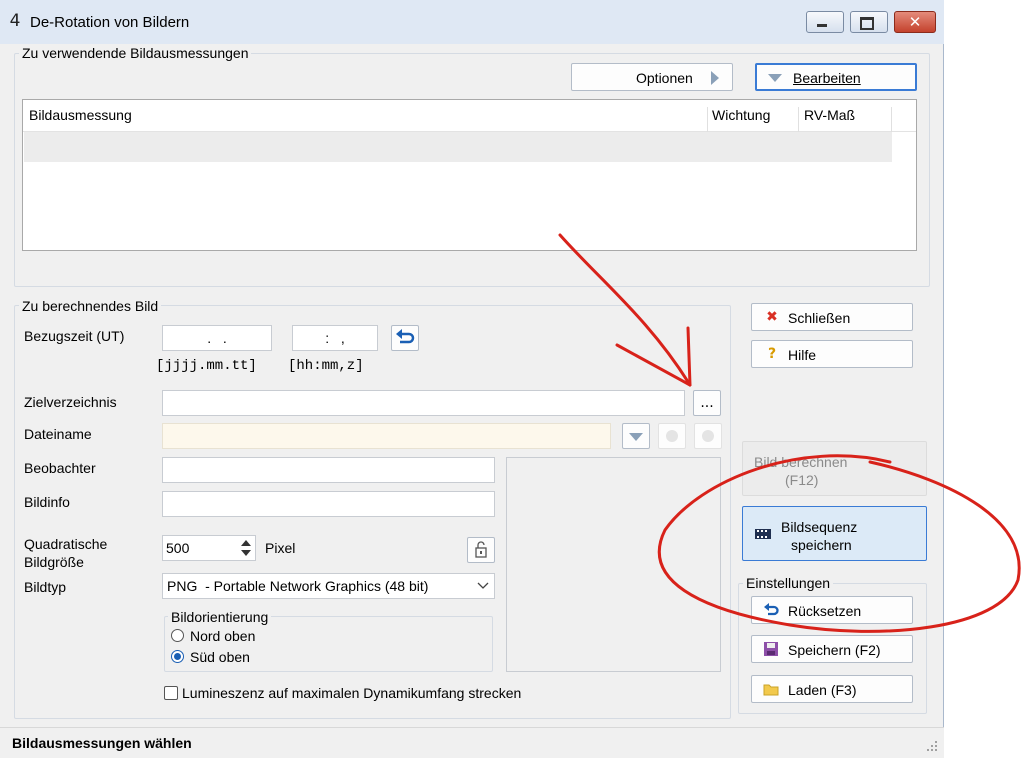 The width and height of the screenshot is (1024, 758). I want to click on date-format-hint: [jjjj.mm.tt], so click(206, 366).